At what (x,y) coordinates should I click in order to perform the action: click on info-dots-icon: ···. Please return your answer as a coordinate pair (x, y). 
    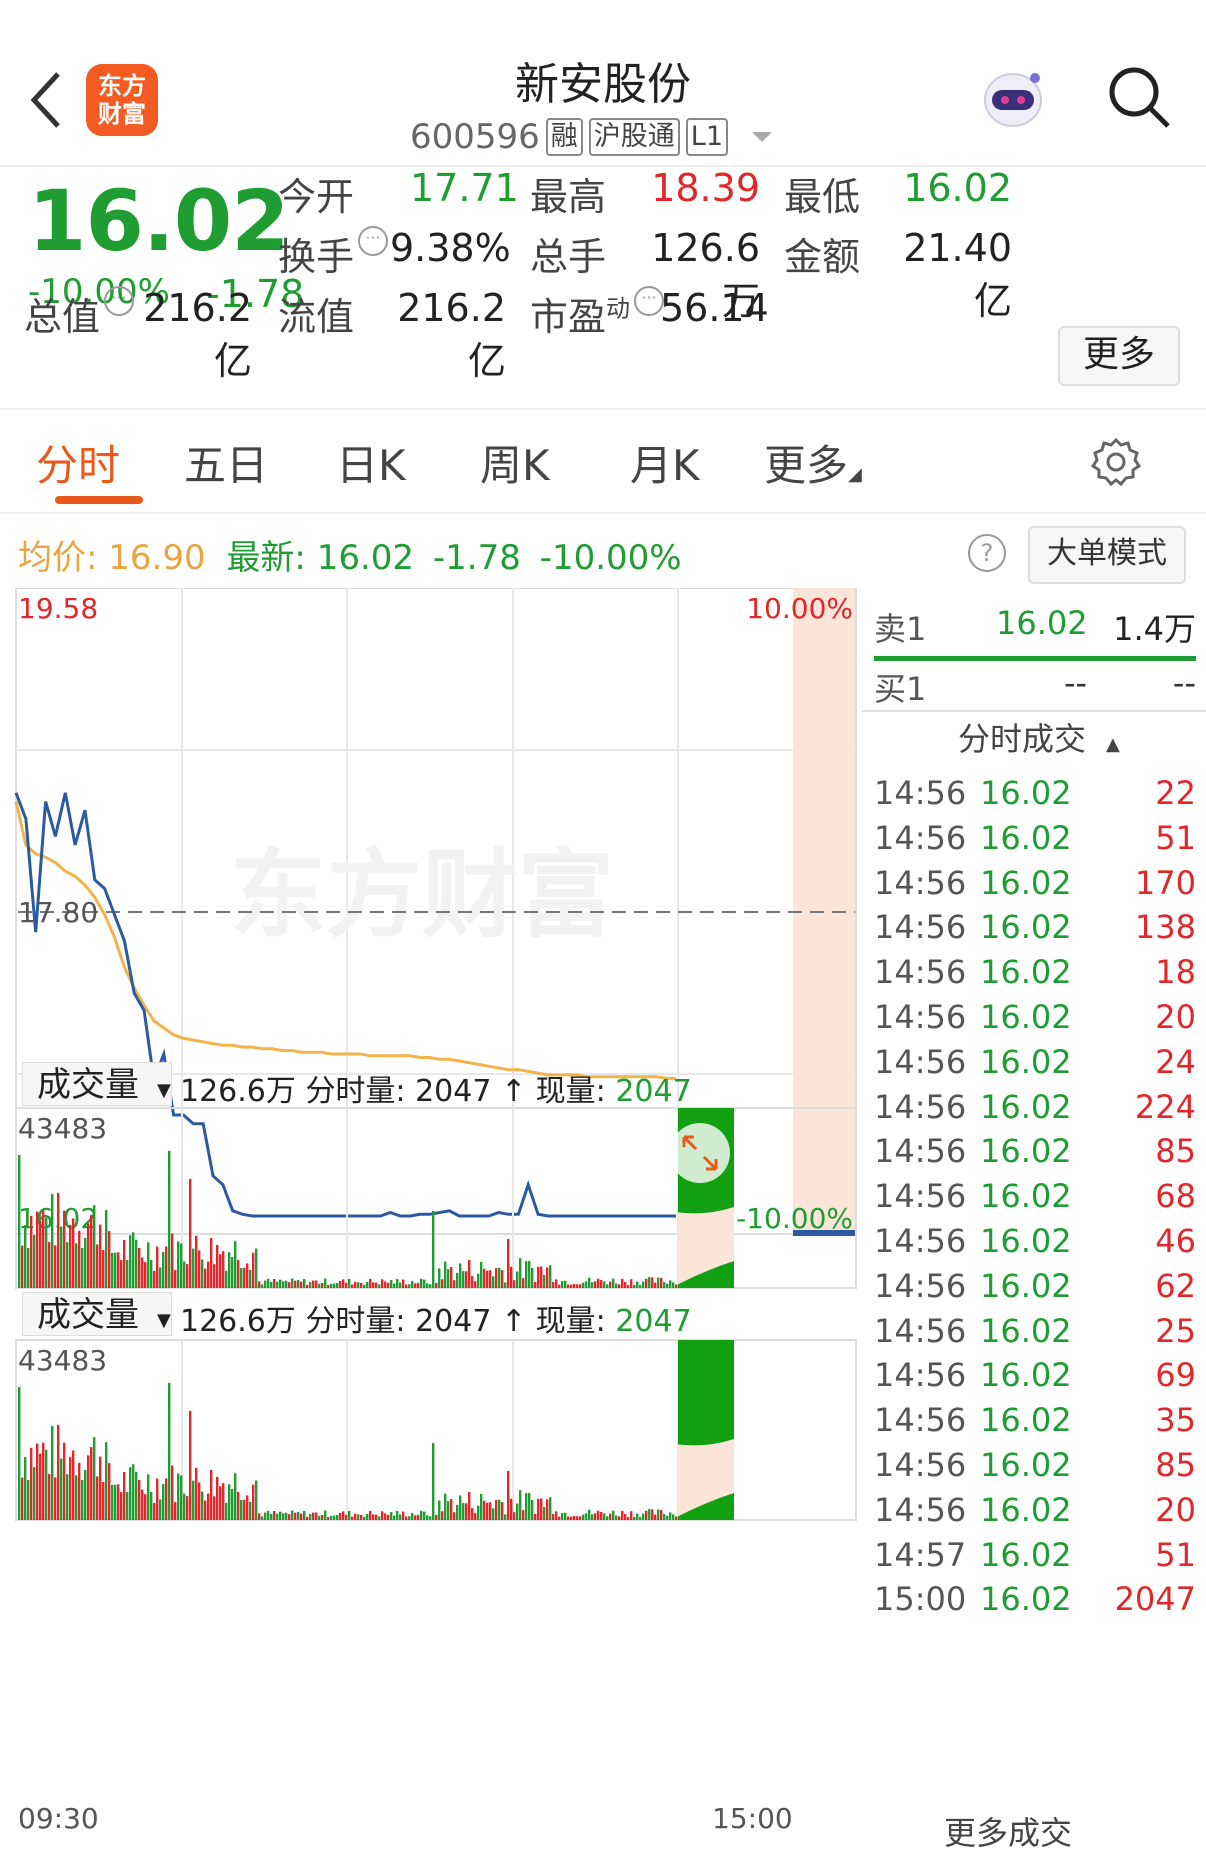
    Looking at the image, I should click on (373, 241).